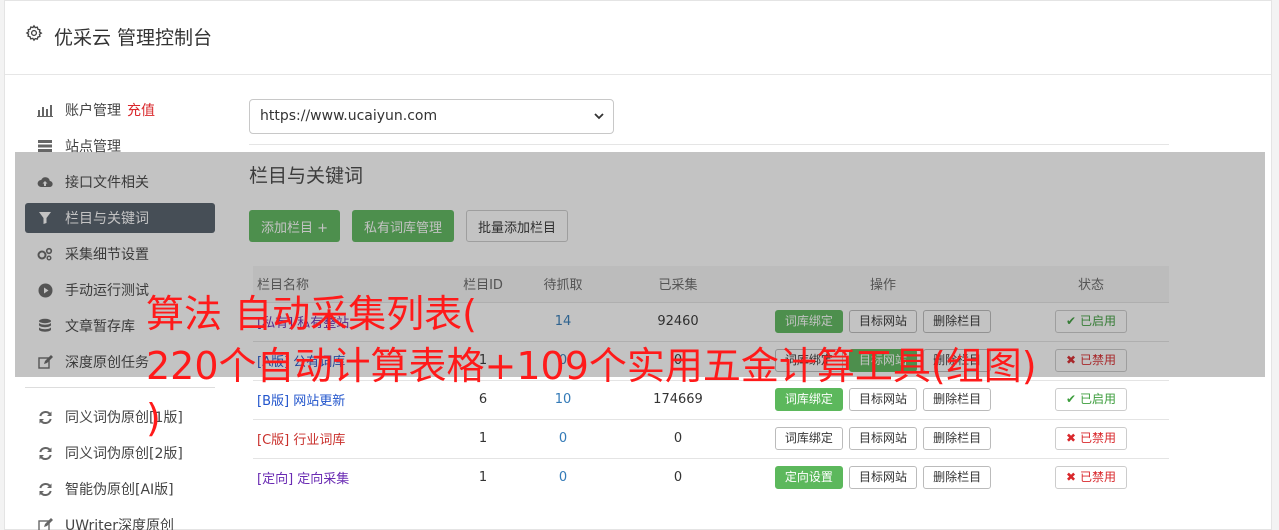 This screenshot has width=1279, height=530. I want to click on bar-chart-icon, so click(45, 110).